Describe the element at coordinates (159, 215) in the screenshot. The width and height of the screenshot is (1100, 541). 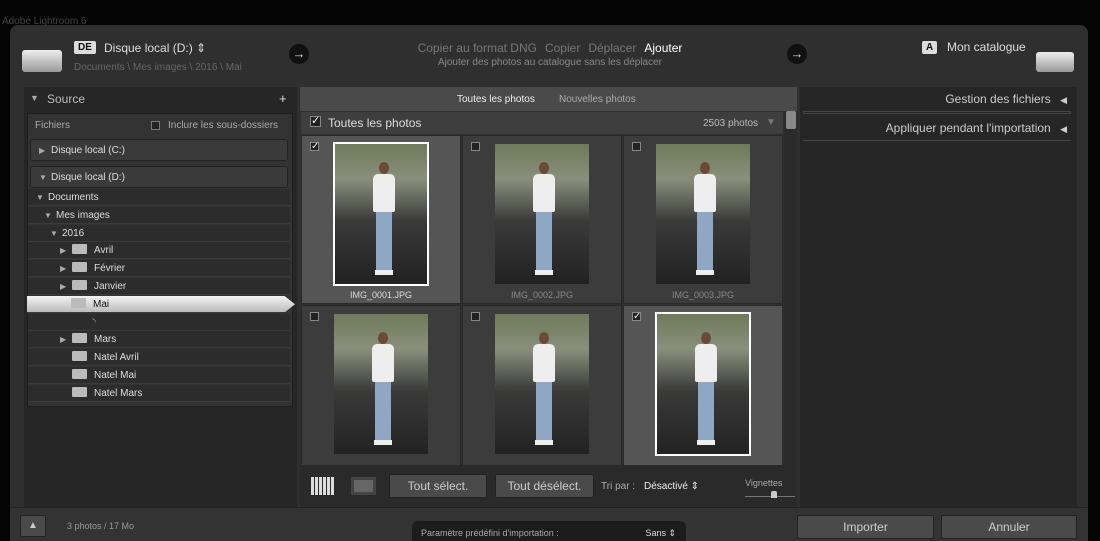
I see `folder-mes-images: ▼ Mes images` at that location.